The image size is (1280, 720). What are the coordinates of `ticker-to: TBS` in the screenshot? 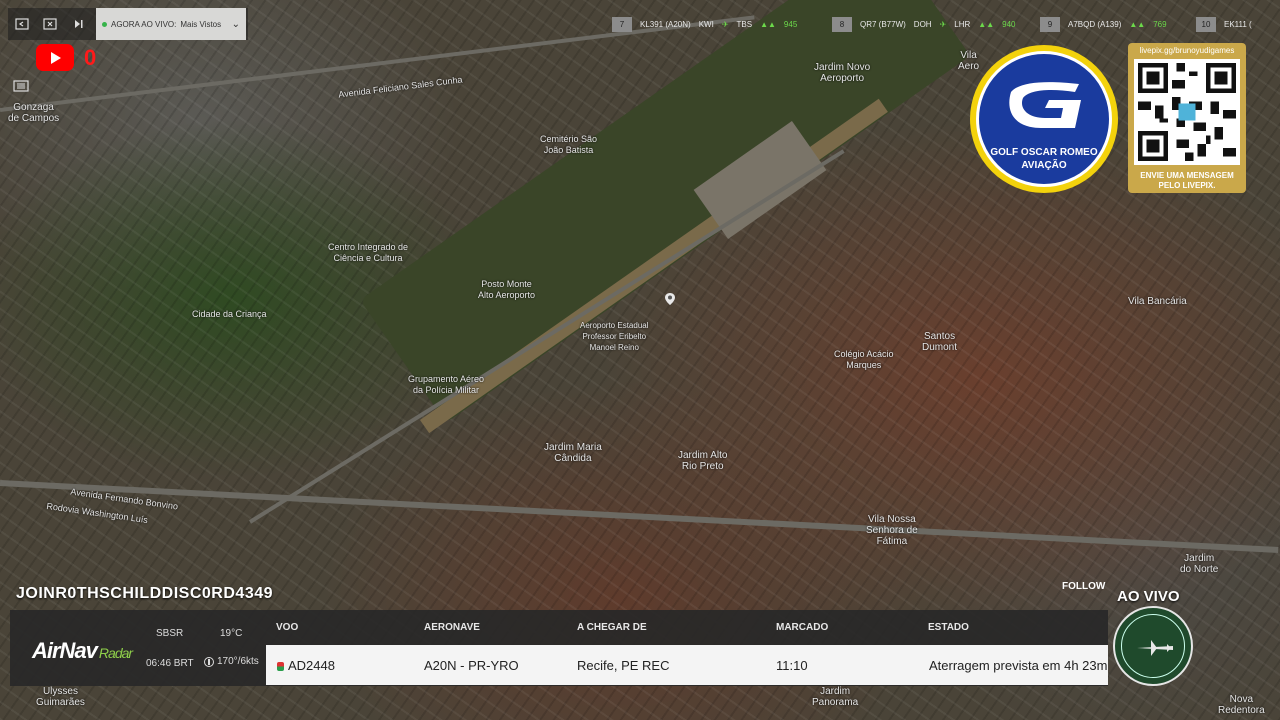 It's located at (744, 24).